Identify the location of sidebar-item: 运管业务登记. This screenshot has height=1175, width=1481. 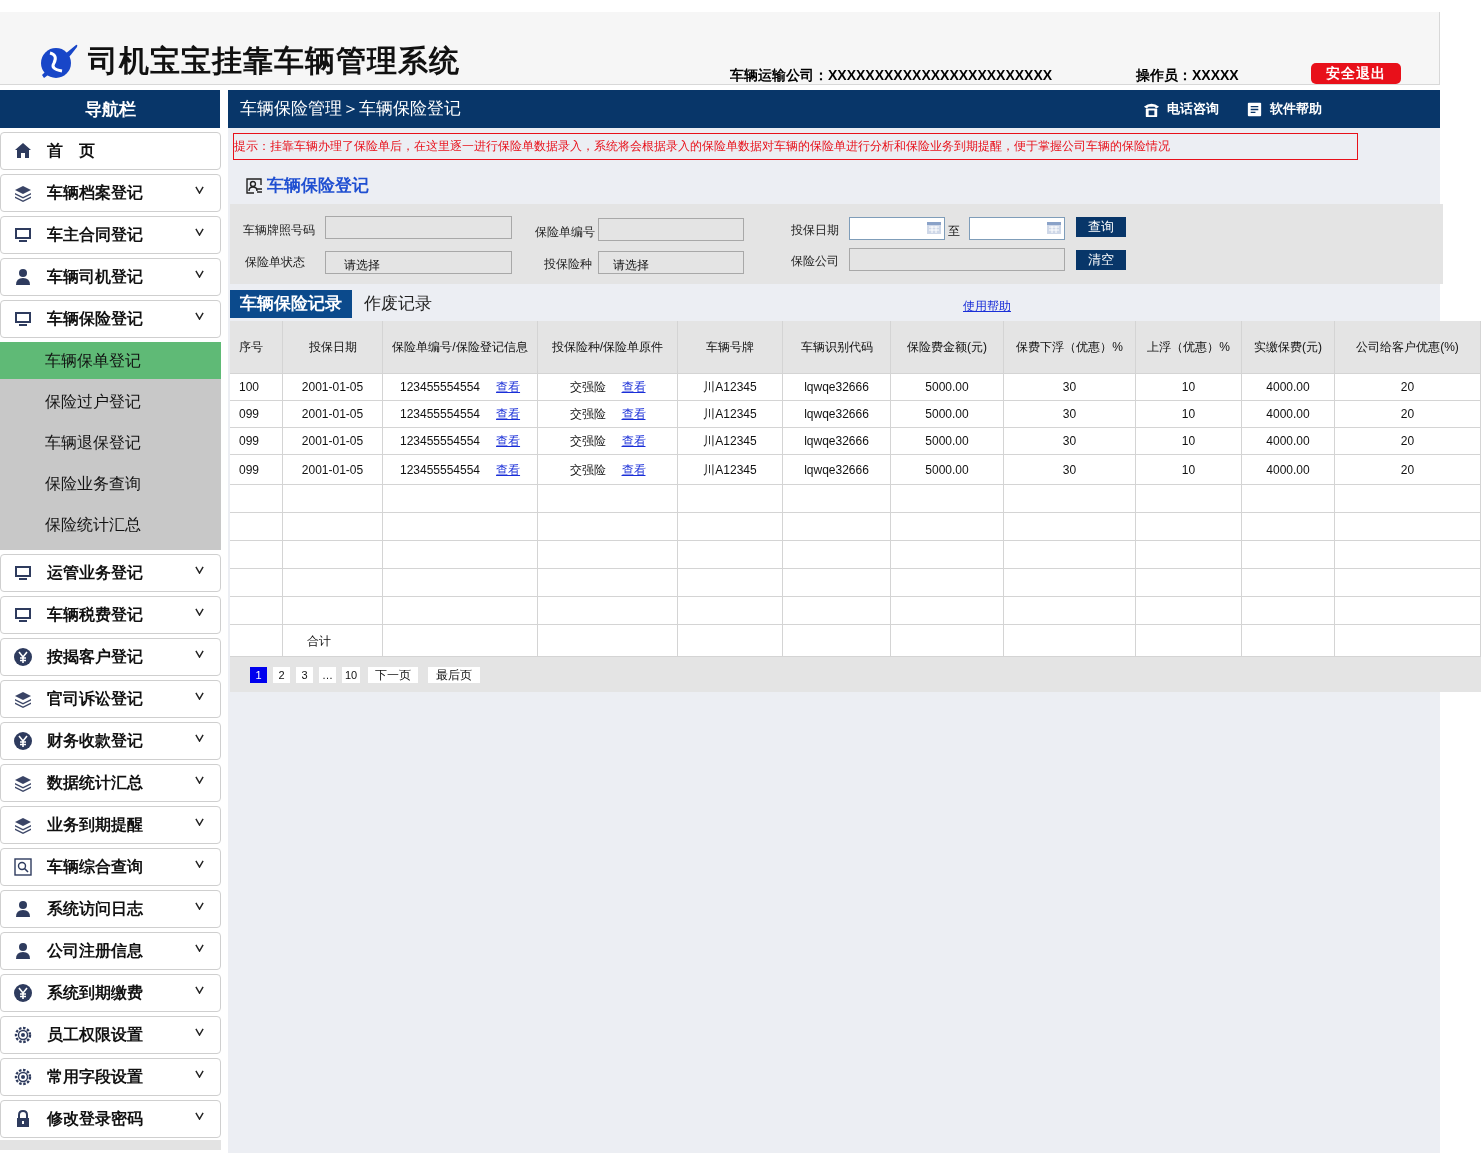
(110, 573).